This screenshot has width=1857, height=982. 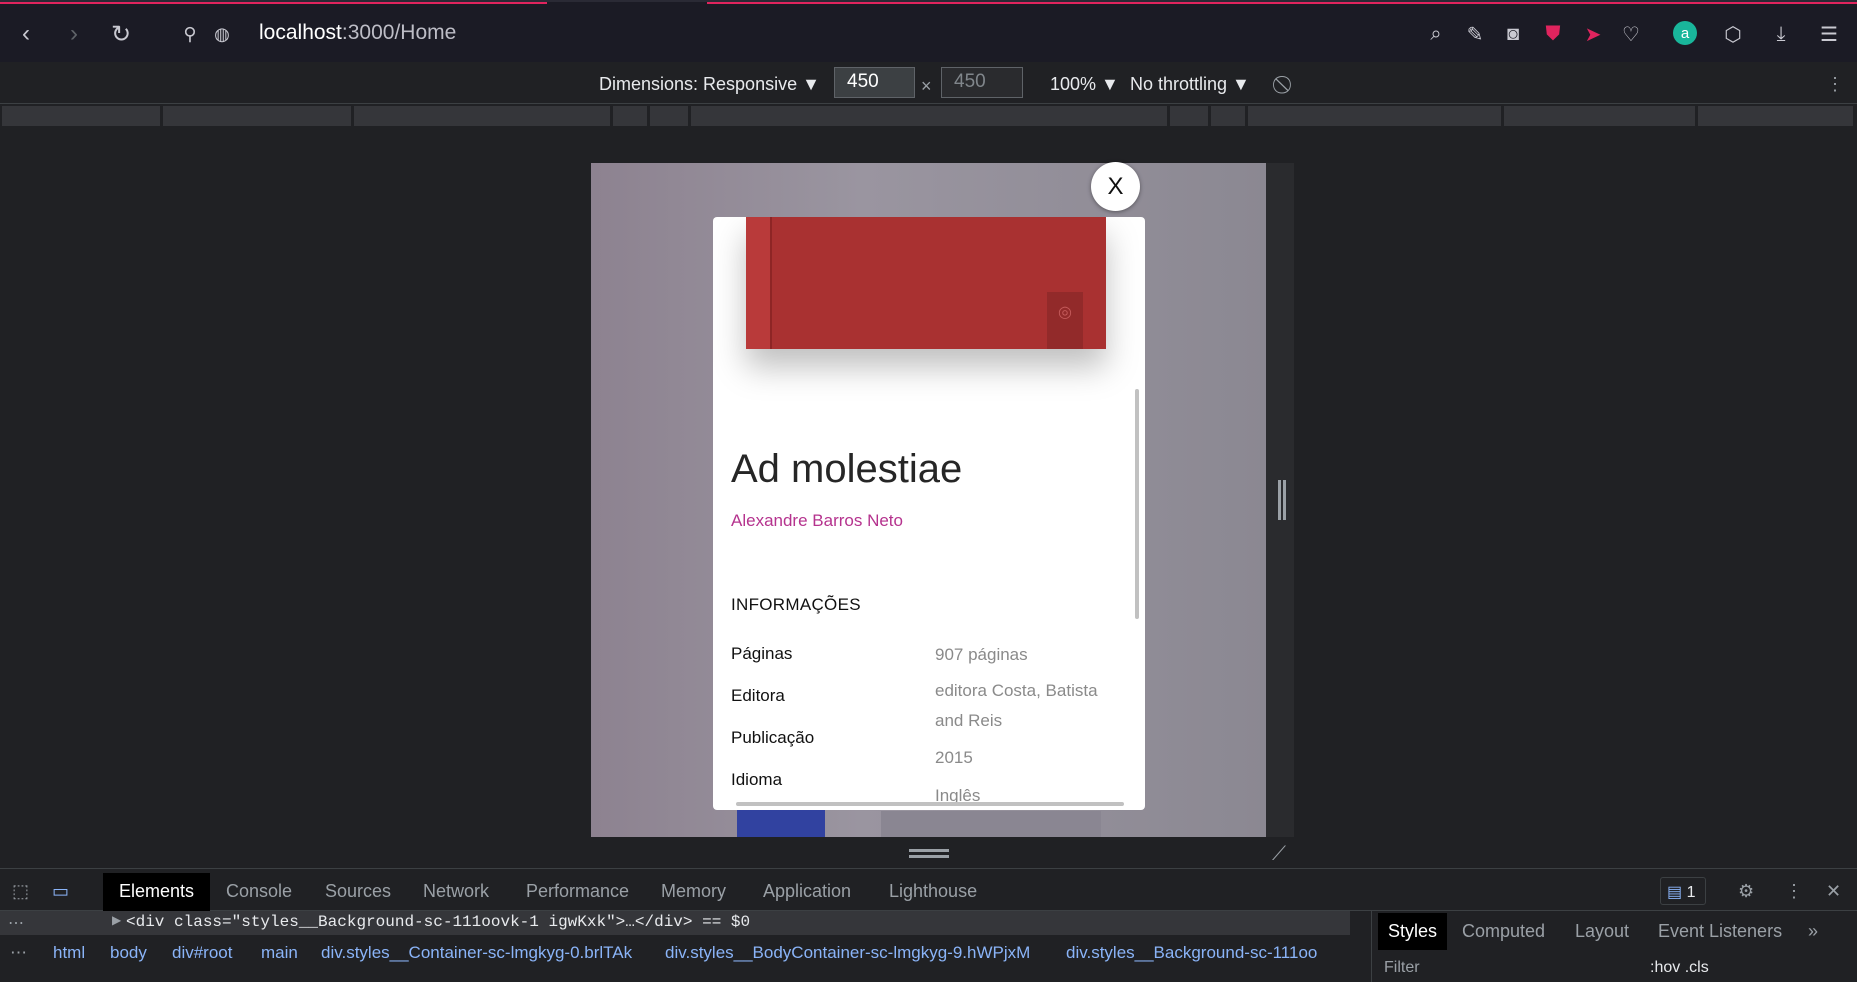 I want to click on book-title: Ad molestiae, so click(x=847, y=469).